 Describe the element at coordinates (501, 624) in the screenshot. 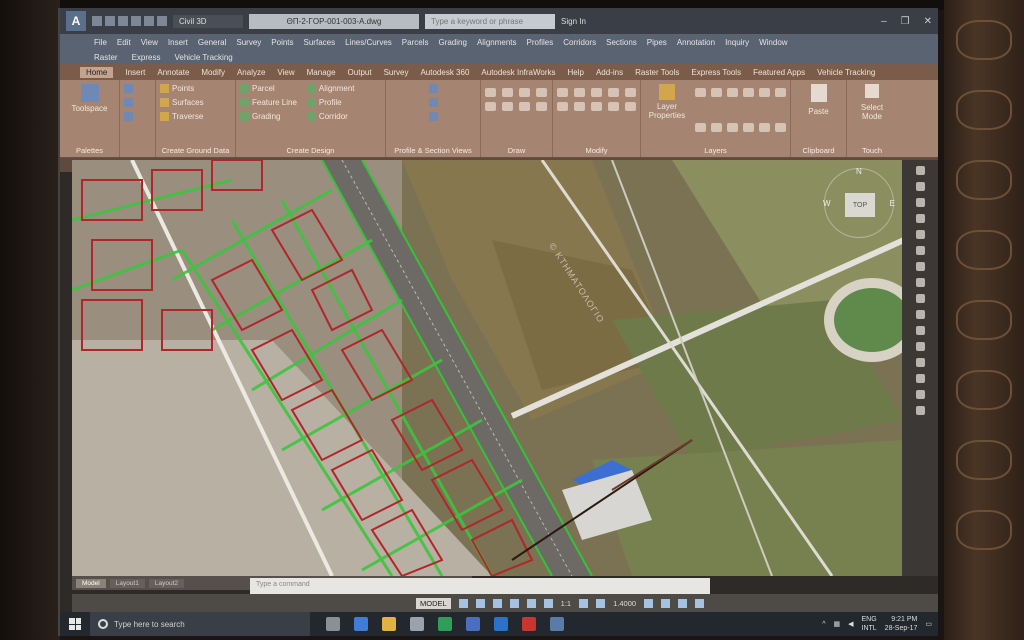

I see `autocad-icon` at that location.